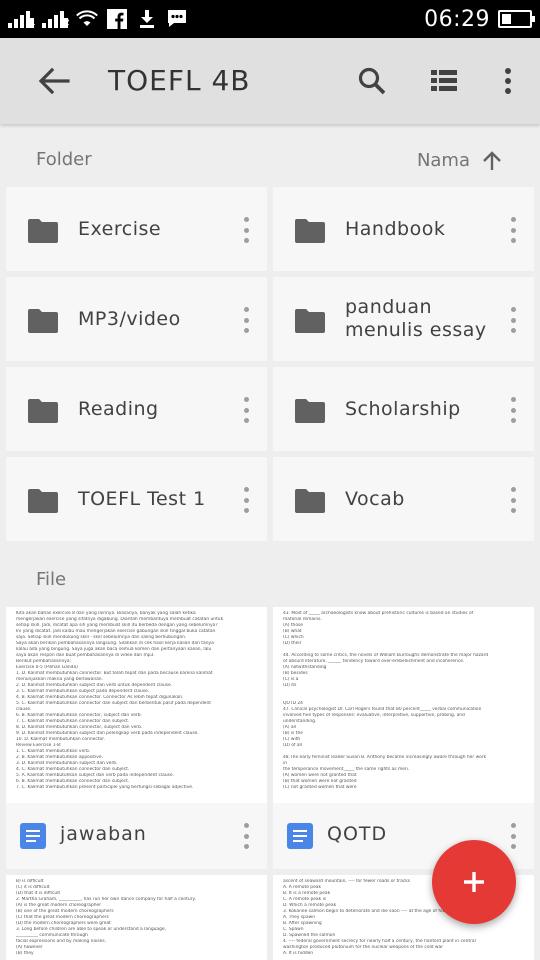  Describe the element at coordinates (416, 318) in the screenshot. I see `folder-name: panduan menulis essay` at that location.